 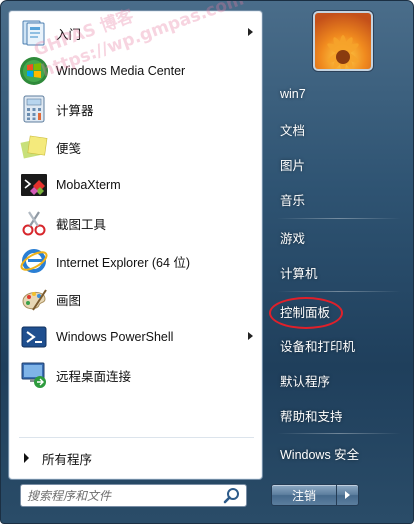 I want to click on program-snipping-tool: 截图工具, so click(x=136, y=223).